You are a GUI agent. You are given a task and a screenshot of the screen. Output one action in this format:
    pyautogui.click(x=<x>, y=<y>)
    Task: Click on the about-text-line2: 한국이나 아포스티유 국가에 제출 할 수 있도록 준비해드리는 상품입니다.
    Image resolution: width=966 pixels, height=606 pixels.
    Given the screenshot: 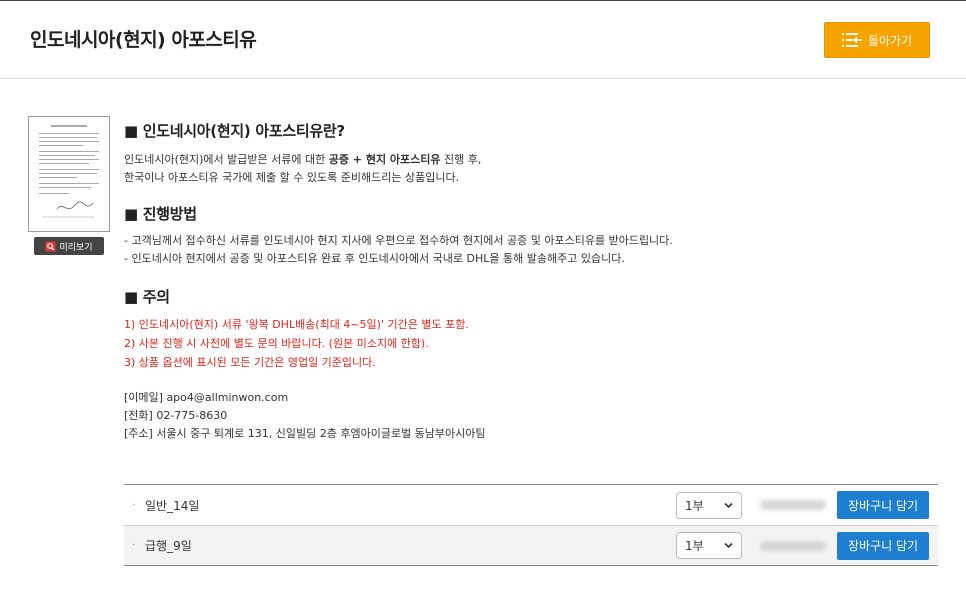 What is the action you would take?
    pyautogui.click(x=292, y=177)
    